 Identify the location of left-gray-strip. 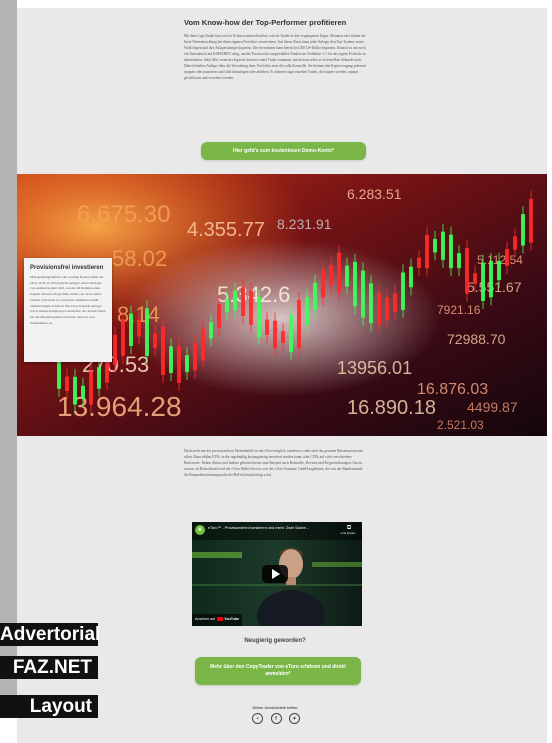
(8, 350).